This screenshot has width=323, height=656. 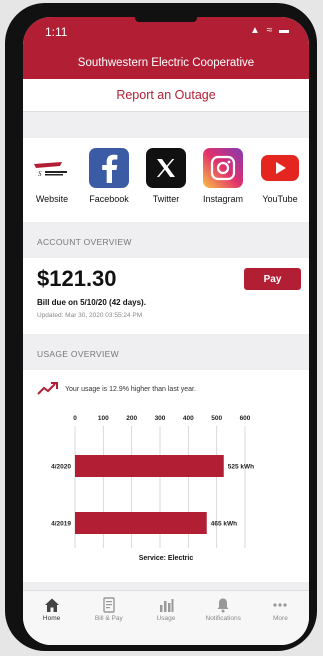 What do you see at coordinates (167, 605) in the screenshot?
I see `usage-icon` at bounding box center [167, 605].